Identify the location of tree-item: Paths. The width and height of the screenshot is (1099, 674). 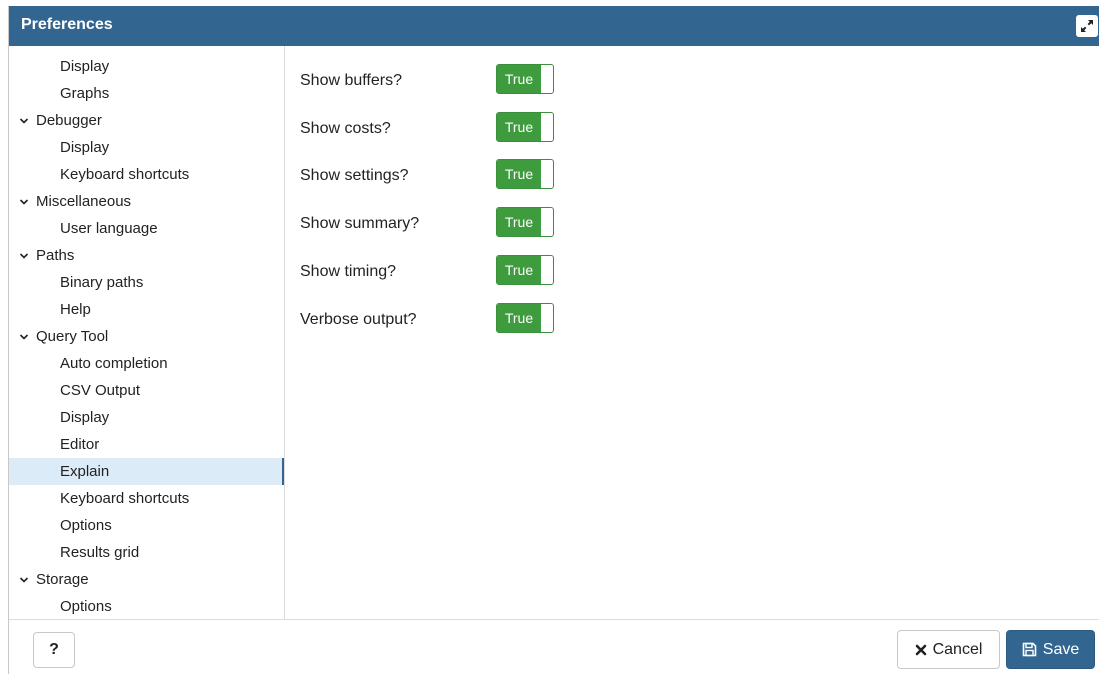
(146, 255).